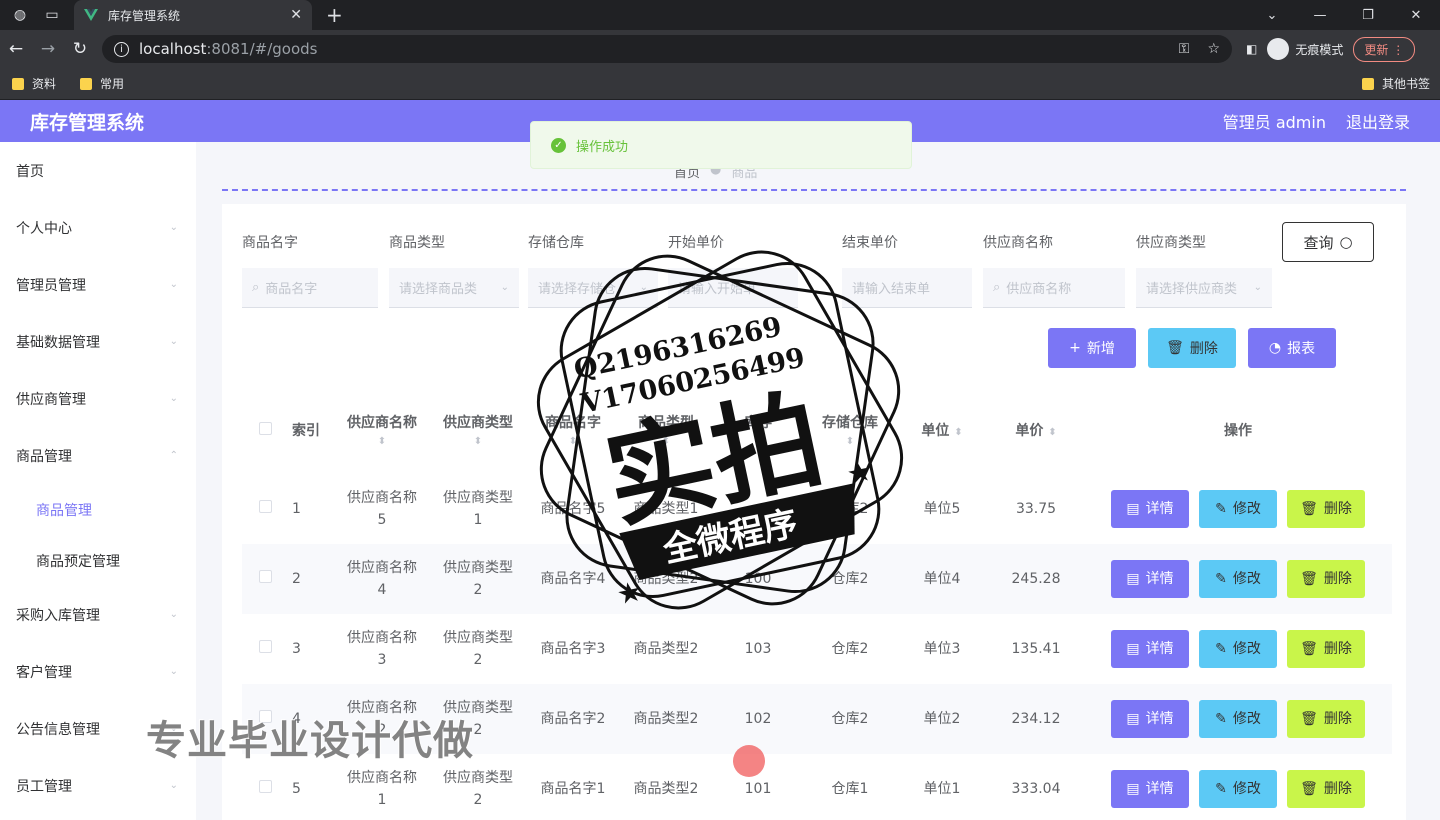 Image resolution: width=1440 pixels, height=820 pixels. I want to click on bookmark-star-icon: ☆, so click(1213, 49).